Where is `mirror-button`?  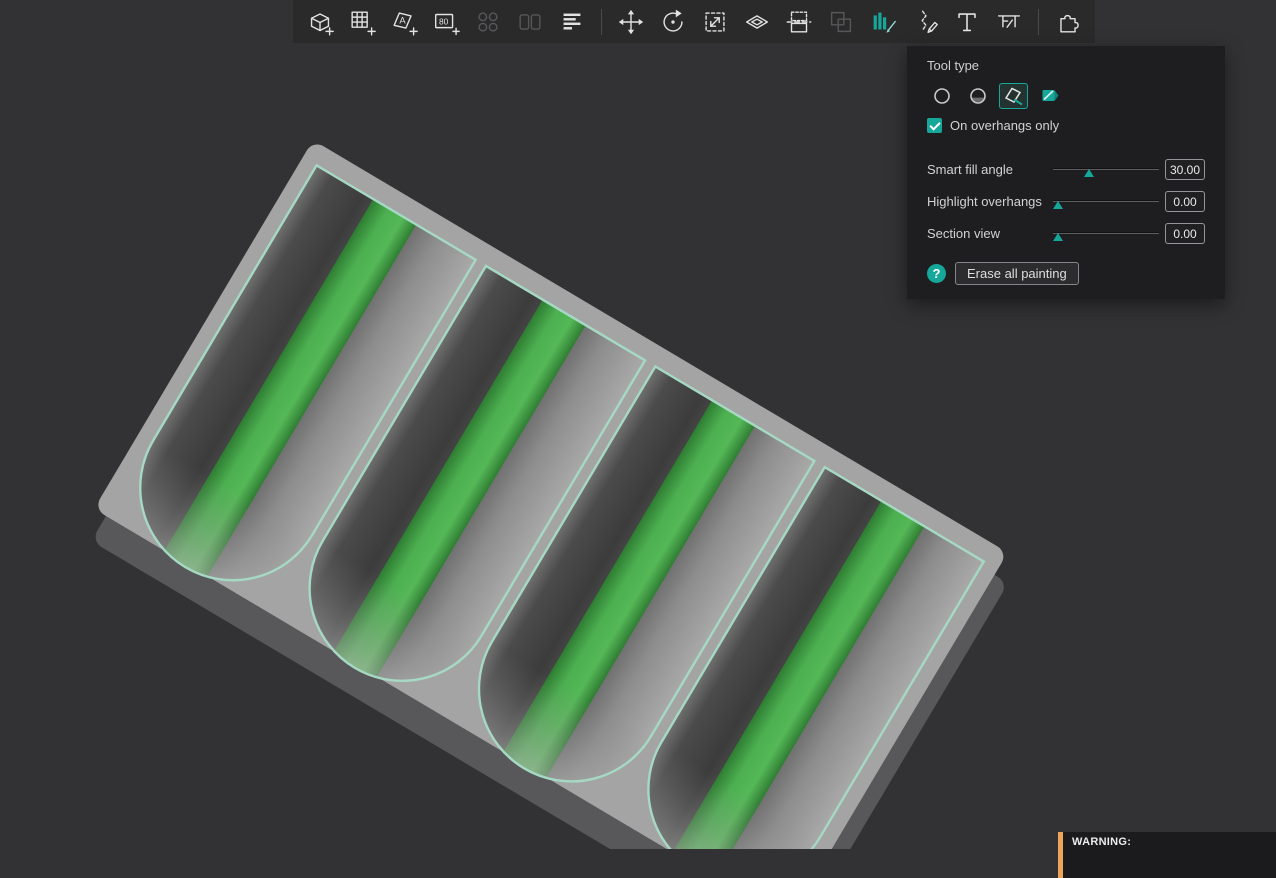 mirror-button is located at coordinates (841, 22).